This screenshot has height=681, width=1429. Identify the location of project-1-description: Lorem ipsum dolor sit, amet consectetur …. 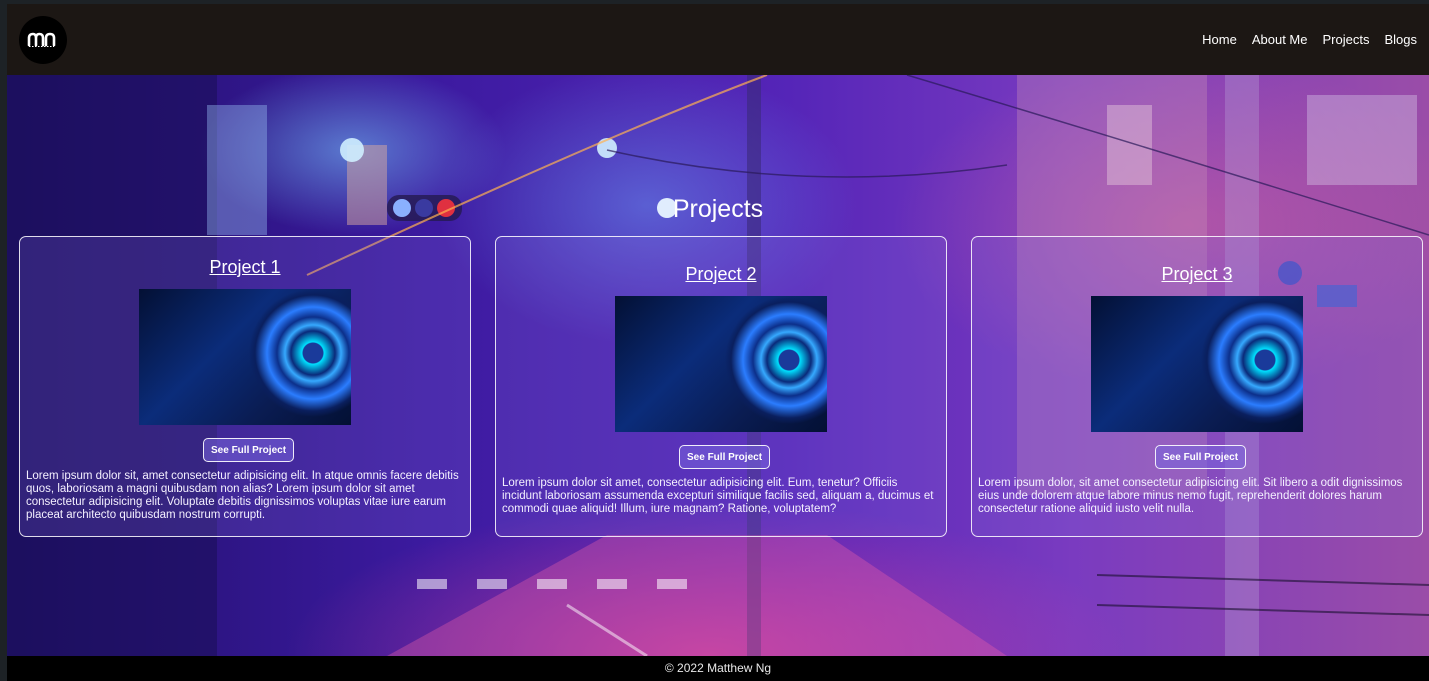
(242, 495).